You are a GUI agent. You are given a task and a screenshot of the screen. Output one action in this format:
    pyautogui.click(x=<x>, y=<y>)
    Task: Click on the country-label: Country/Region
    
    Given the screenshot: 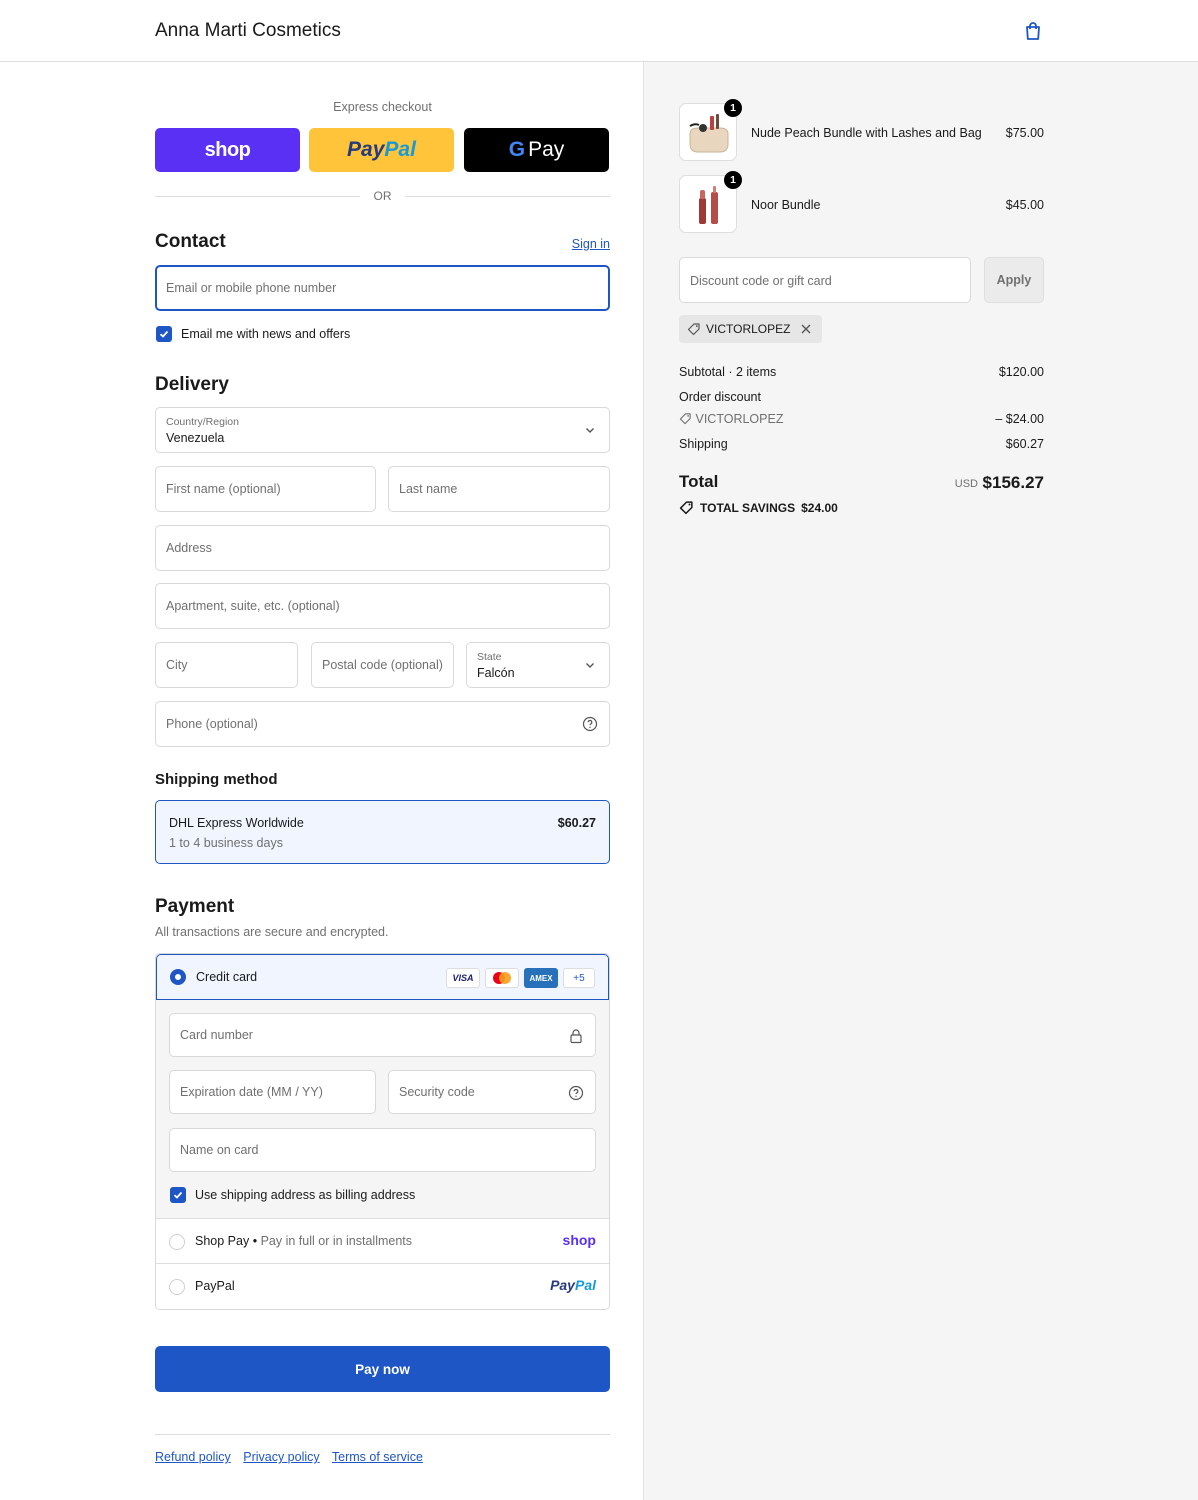 What is the action you would take?
    pyautogui.click(x=202, y=422)
    